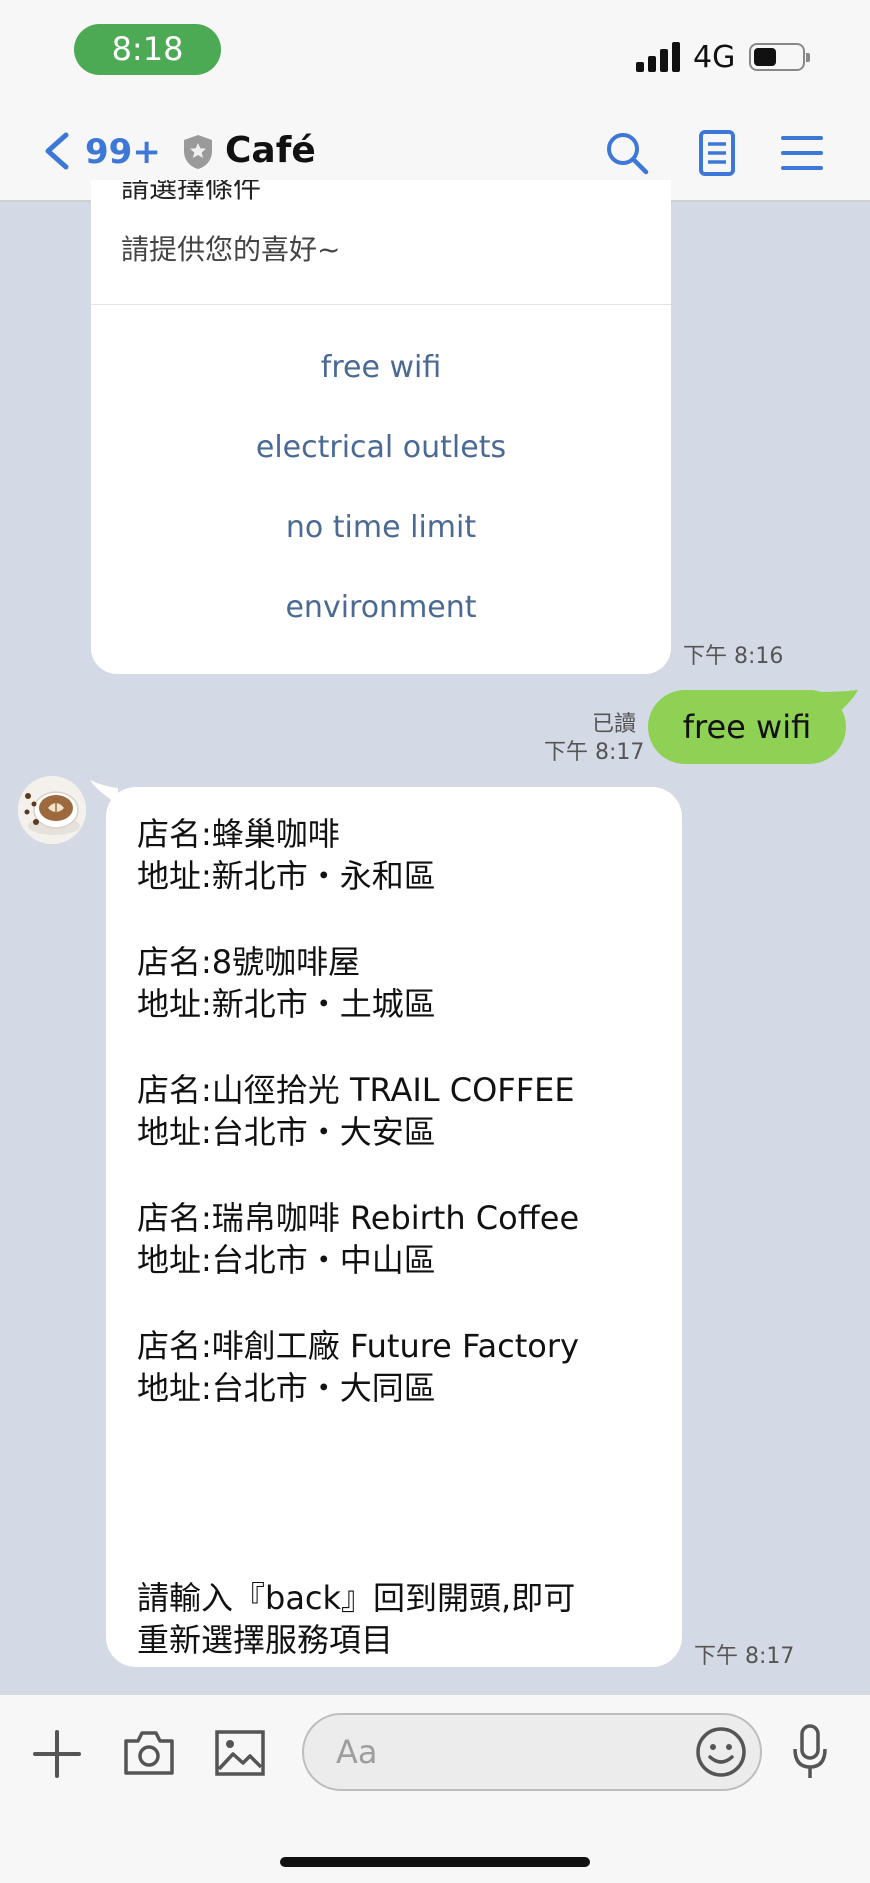 The width and height of the screenshot is (870, 1883). Describe the element at coordinates (627, 153) in the screenshot. I see `search-icon` at that location.